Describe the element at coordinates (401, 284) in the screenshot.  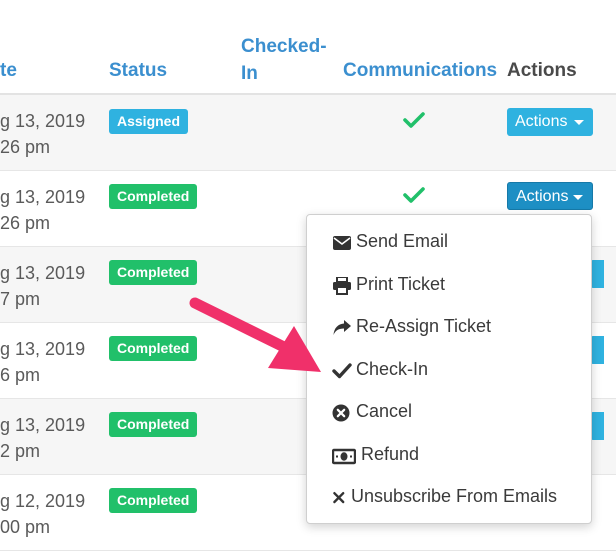
I see `menu-item-label: Print Ticket` at that location.